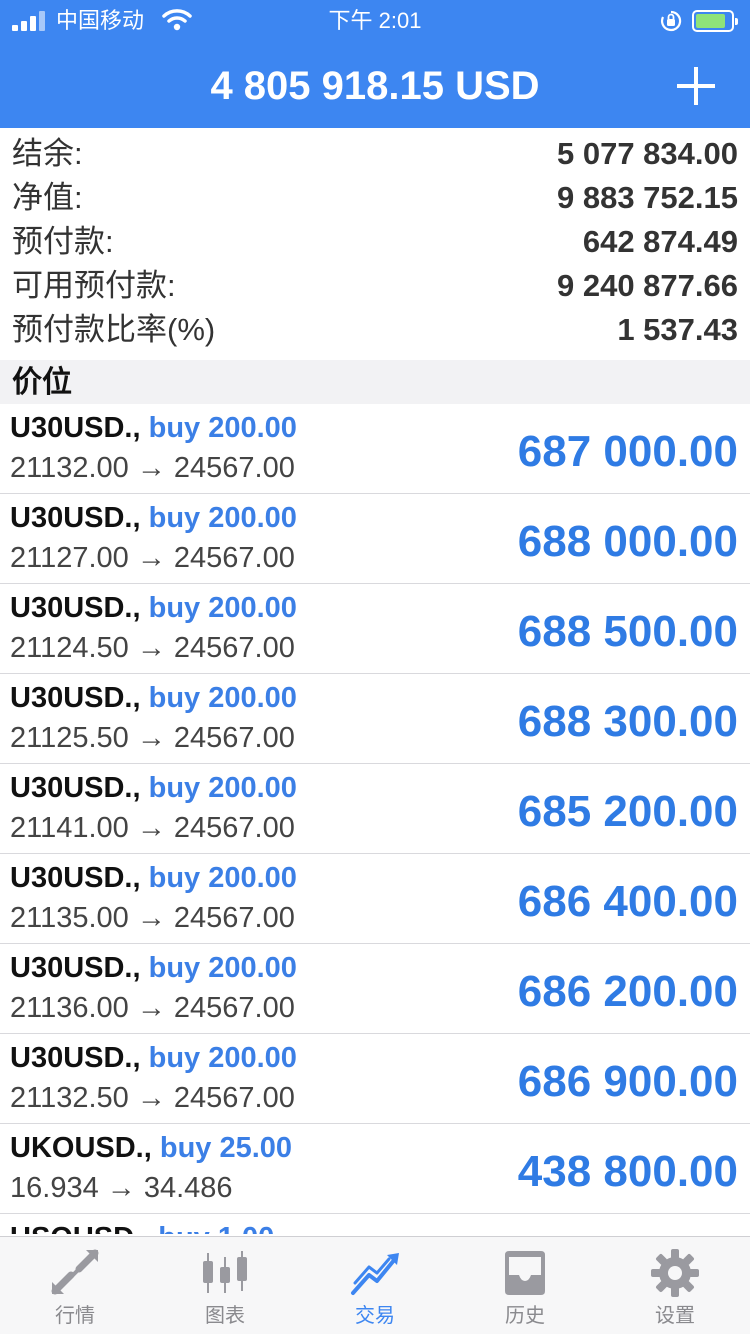 This screenshot has height=1334, width=750. Describe the element at coordinates (647, 285) in the screenshot. I see `summary-value: 9 240 877.66` at that location.